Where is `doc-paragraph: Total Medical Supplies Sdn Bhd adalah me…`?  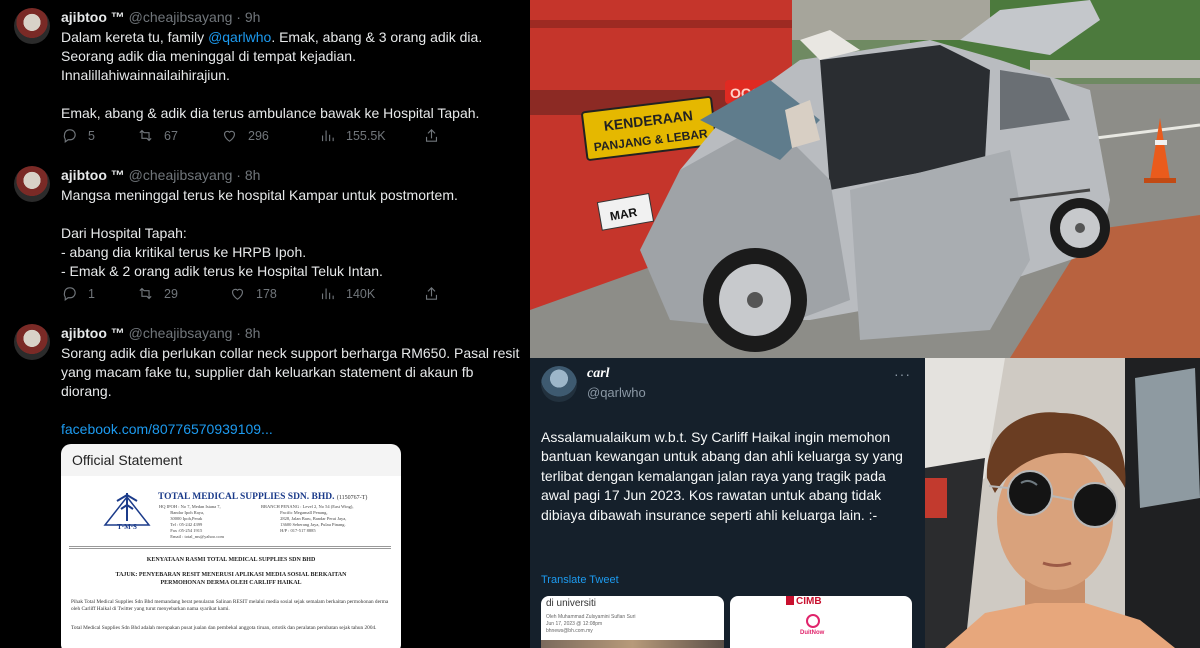 doc-paragraph: Total Medical Supplies Sdn Bhd adalah me… is located at coordinates (224, 628).